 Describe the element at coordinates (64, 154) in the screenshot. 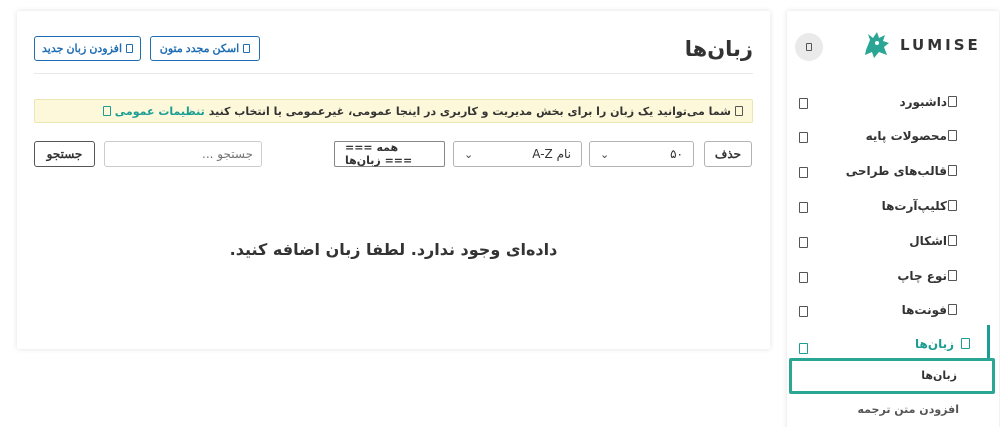

I see `search-button: جستجو` at that location.